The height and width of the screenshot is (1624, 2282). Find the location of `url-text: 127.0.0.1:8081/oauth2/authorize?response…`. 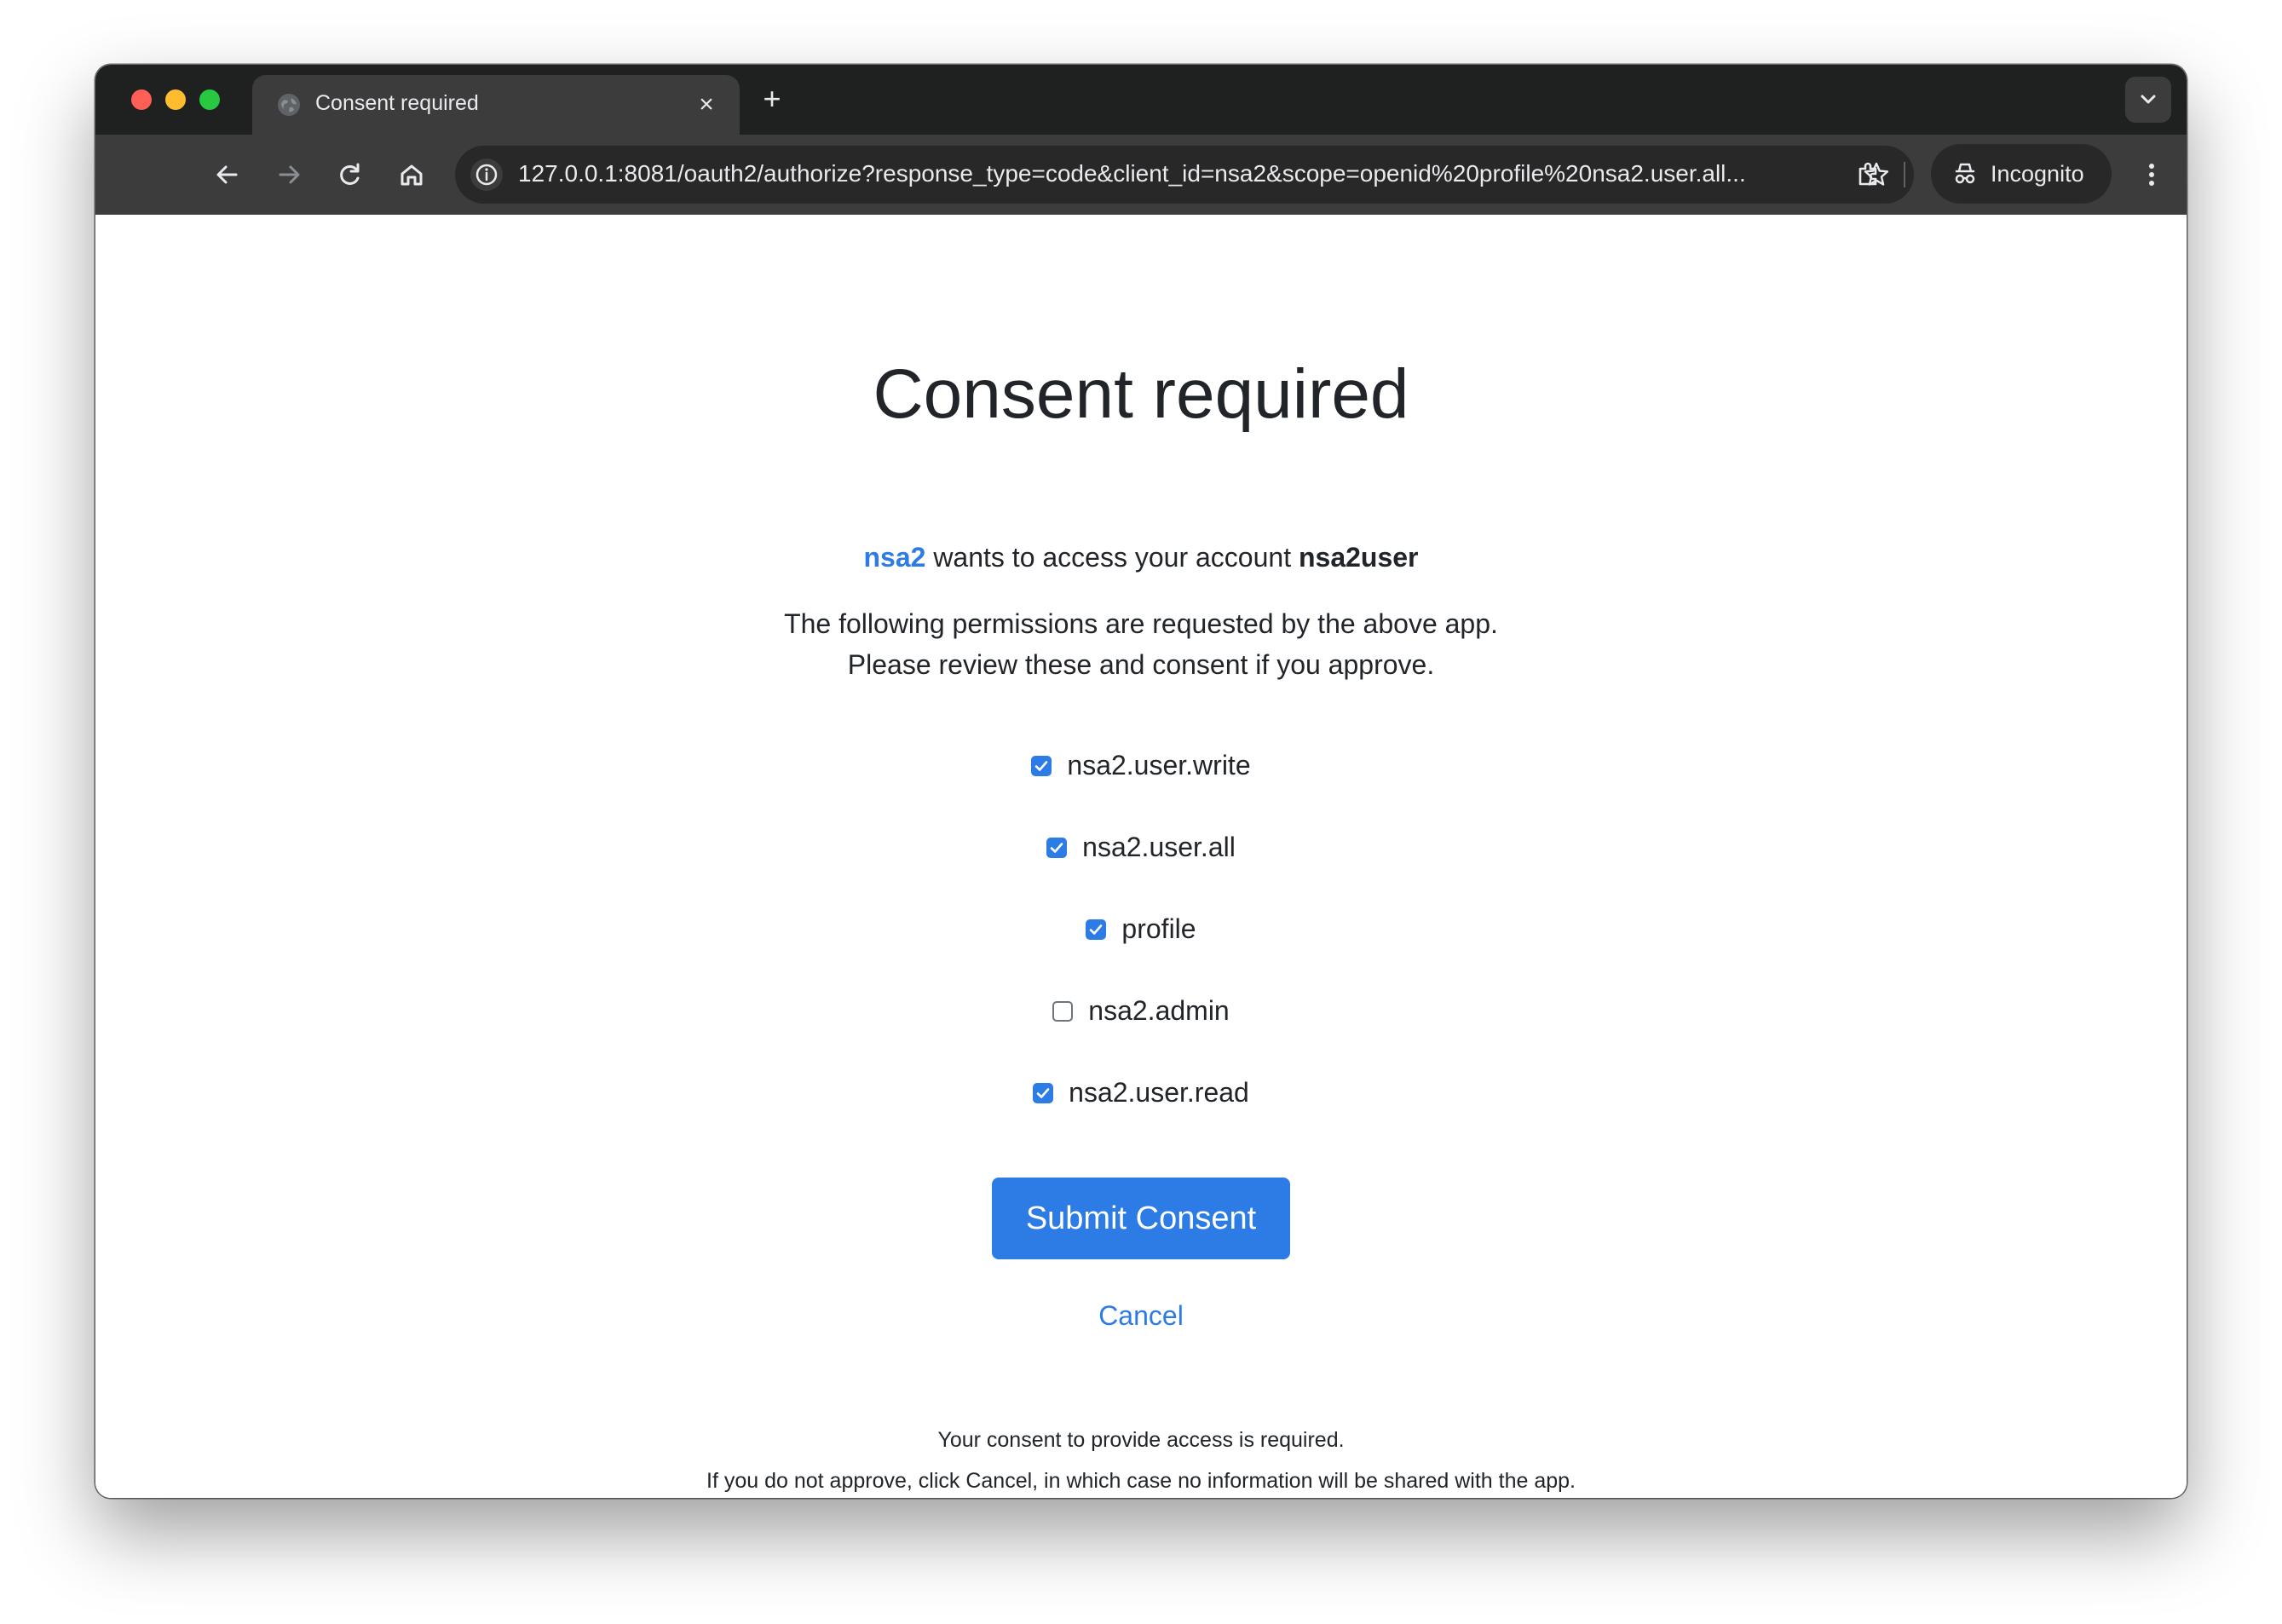

url-text: 127.0.0.1:8081/oauth2/authorize?response… is located at coordinates (1132, 173).